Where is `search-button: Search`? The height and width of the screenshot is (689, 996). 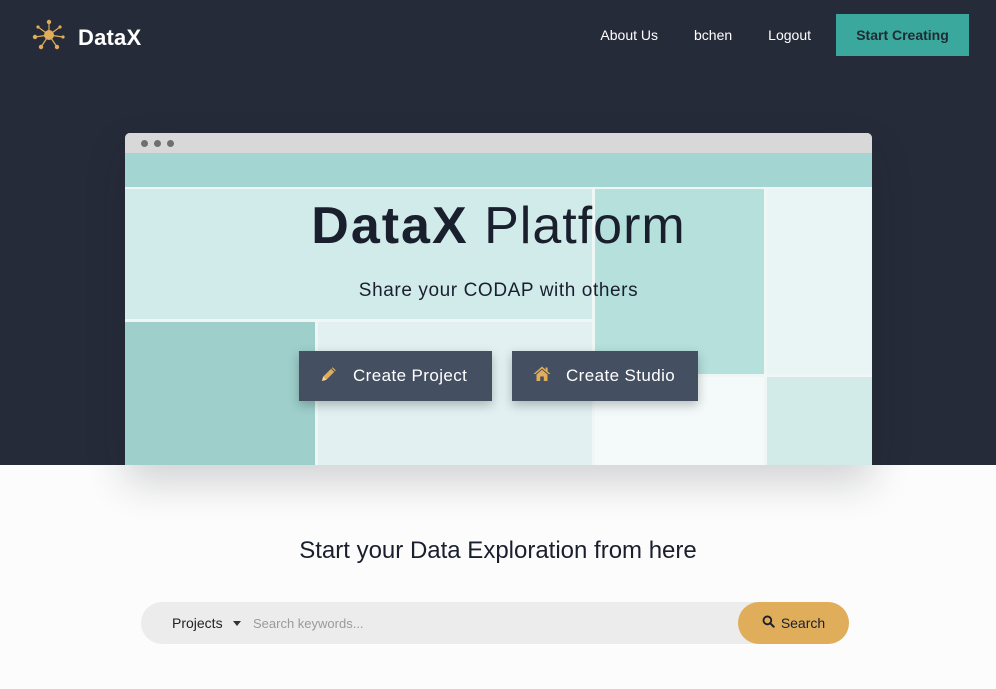
search-button: Search is located at coordinates (793, 623).